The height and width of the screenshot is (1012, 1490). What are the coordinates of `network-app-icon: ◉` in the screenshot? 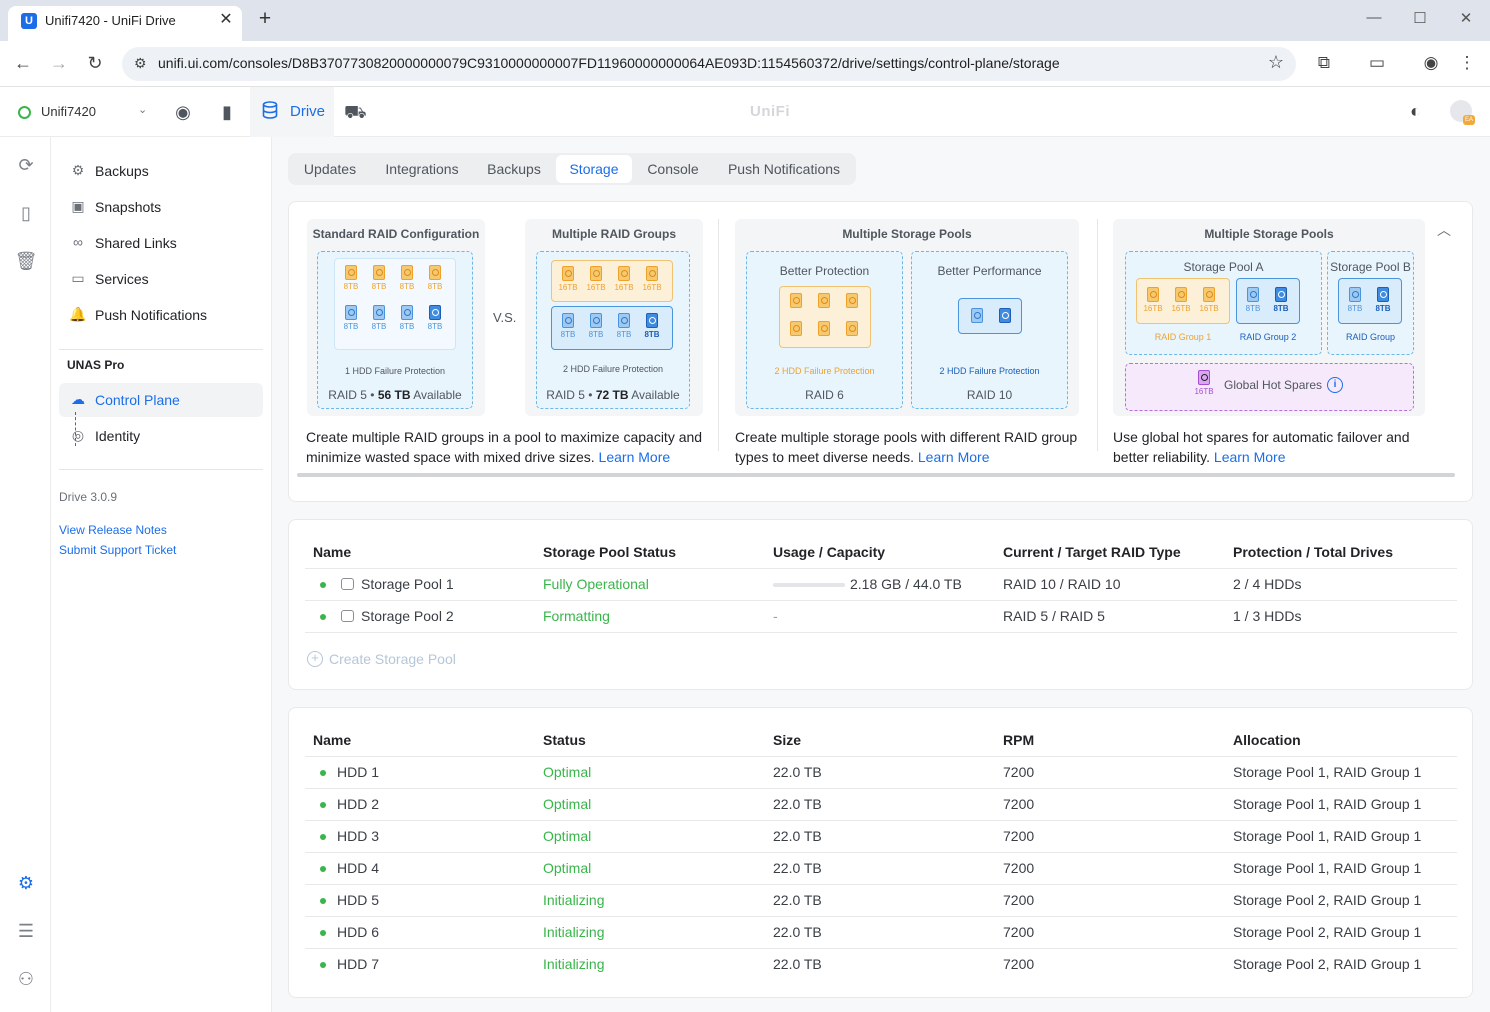 It's located at (183, 112).